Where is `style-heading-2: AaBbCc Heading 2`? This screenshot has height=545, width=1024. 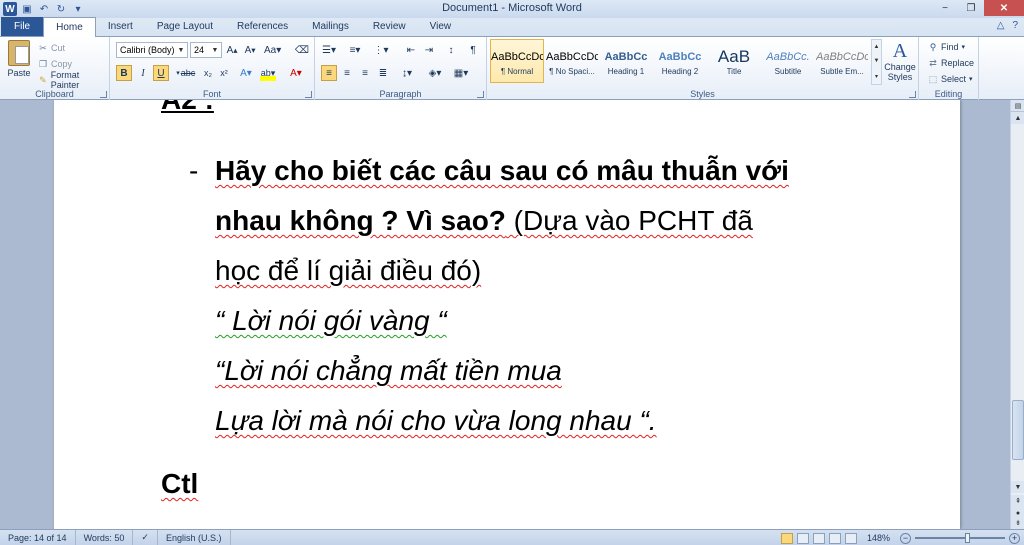
style-heading-2: AaBbCc Heading 2 is located at coordinates (680, 61).